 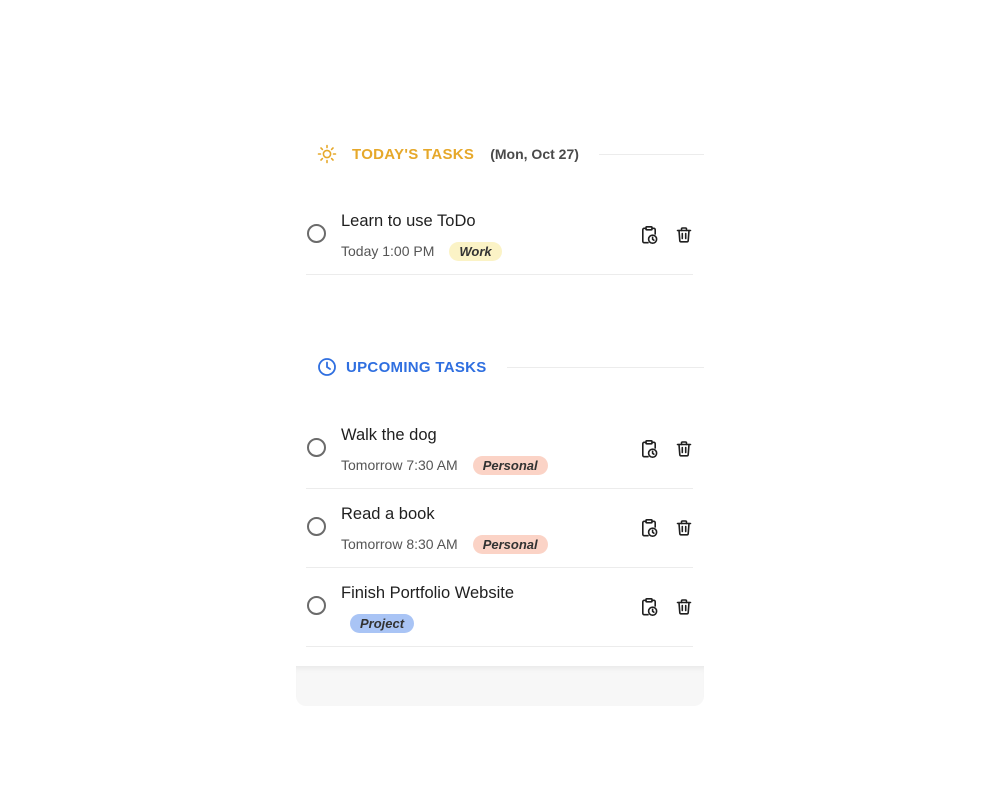 I want to click on today-date: (Mon, Oct 27), so click(x=534, y=154).